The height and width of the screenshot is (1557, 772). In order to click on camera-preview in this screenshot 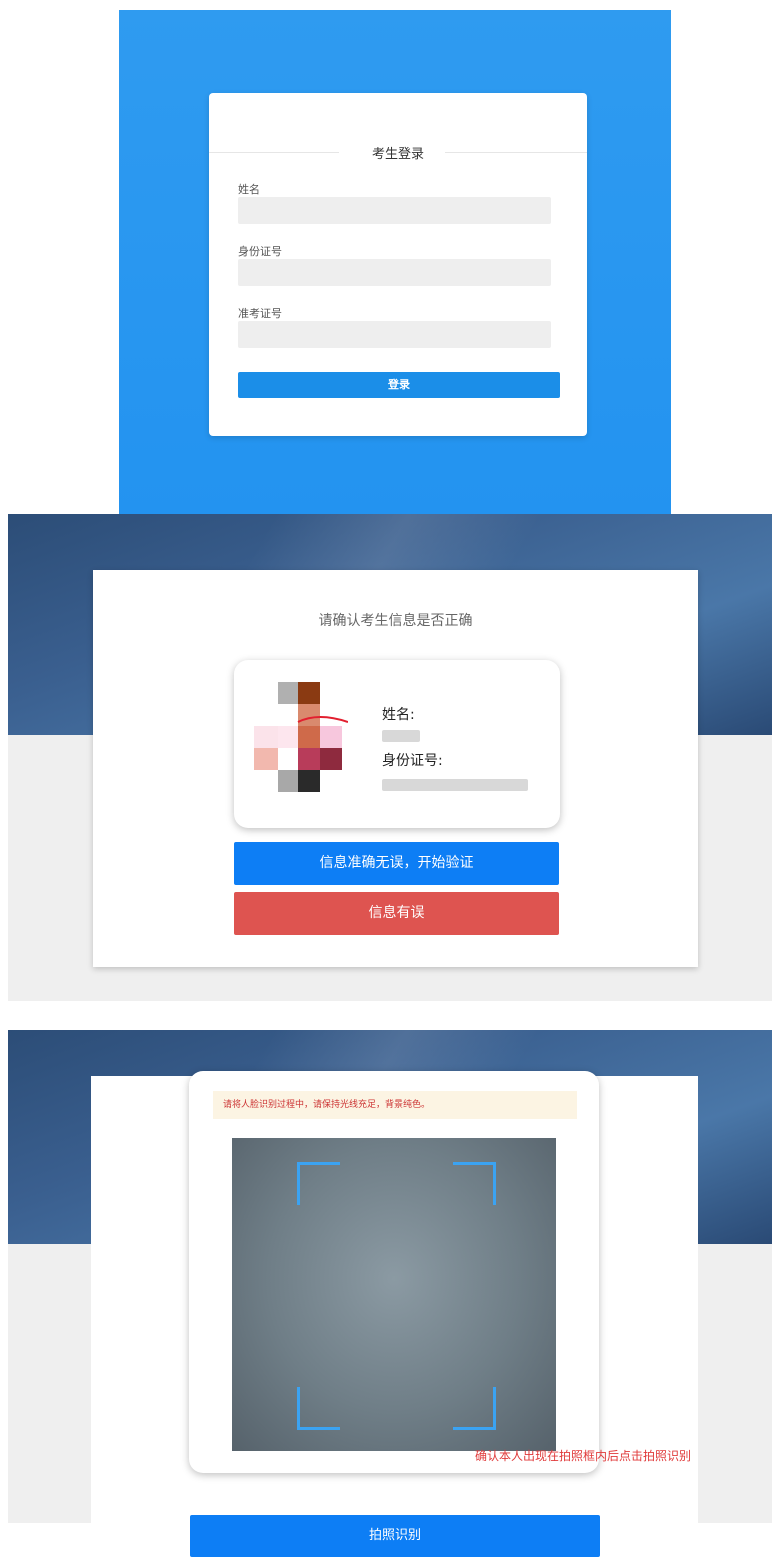, I will do `click(394, 1294)`.